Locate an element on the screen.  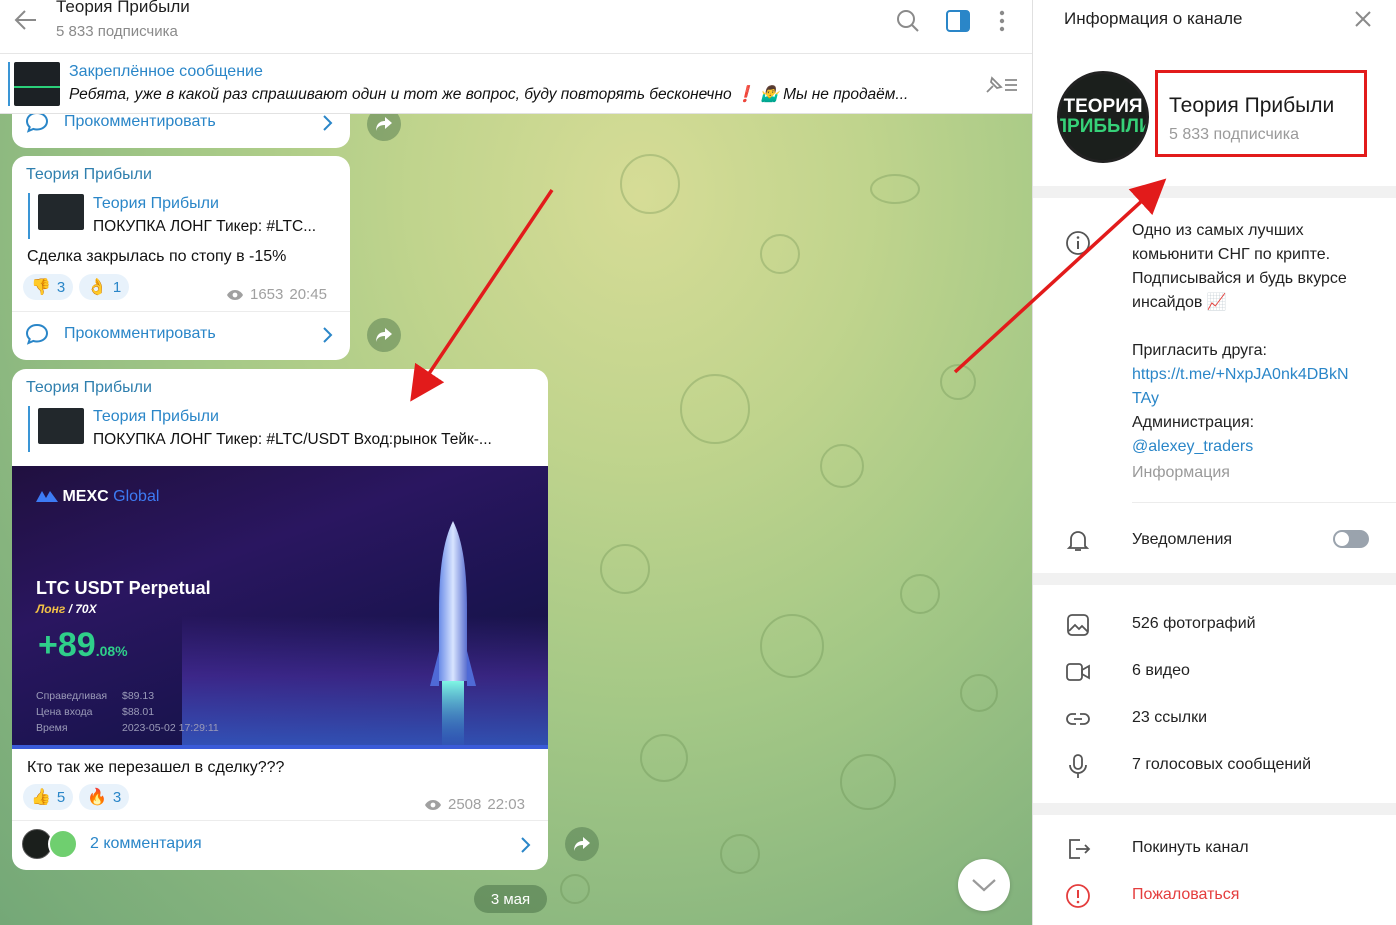
link-icon is located at coordinates (1078, 719).